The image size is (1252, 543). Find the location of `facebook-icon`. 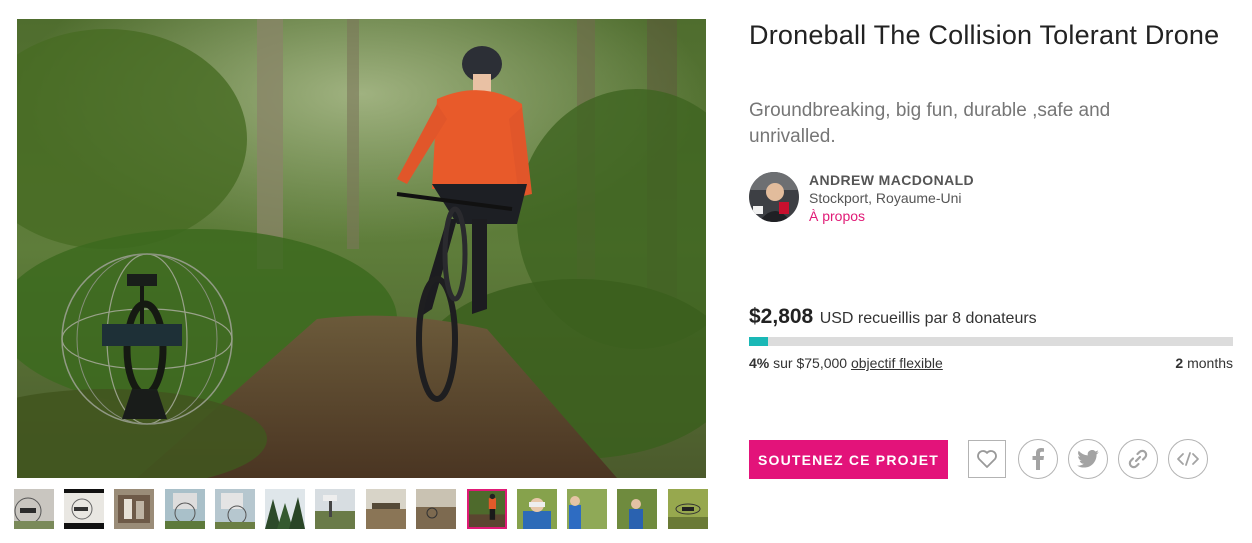

facebook-icon is located at coordinates (1038, 459).